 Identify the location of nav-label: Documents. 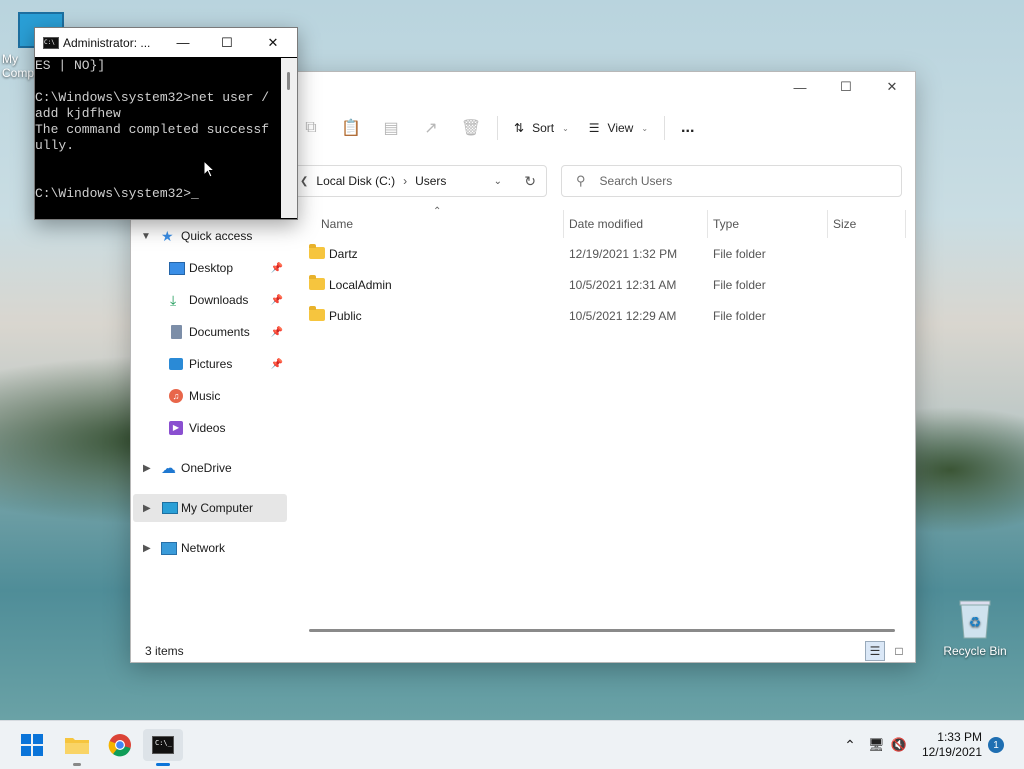
(219, 332).